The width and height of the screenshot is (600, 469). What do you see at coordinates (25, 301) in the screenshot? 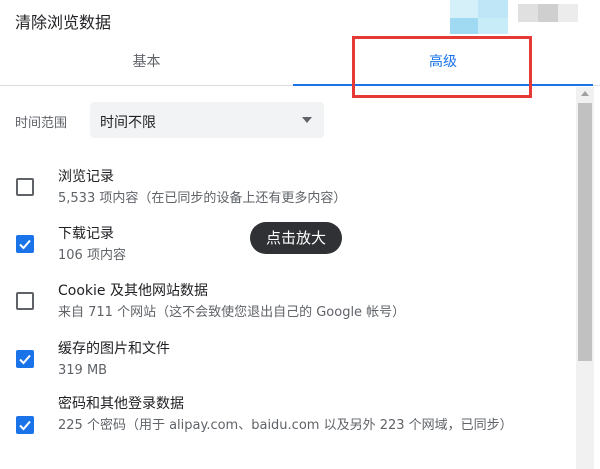
I see `checkbox-cookies` at bounding box center [25, 301].